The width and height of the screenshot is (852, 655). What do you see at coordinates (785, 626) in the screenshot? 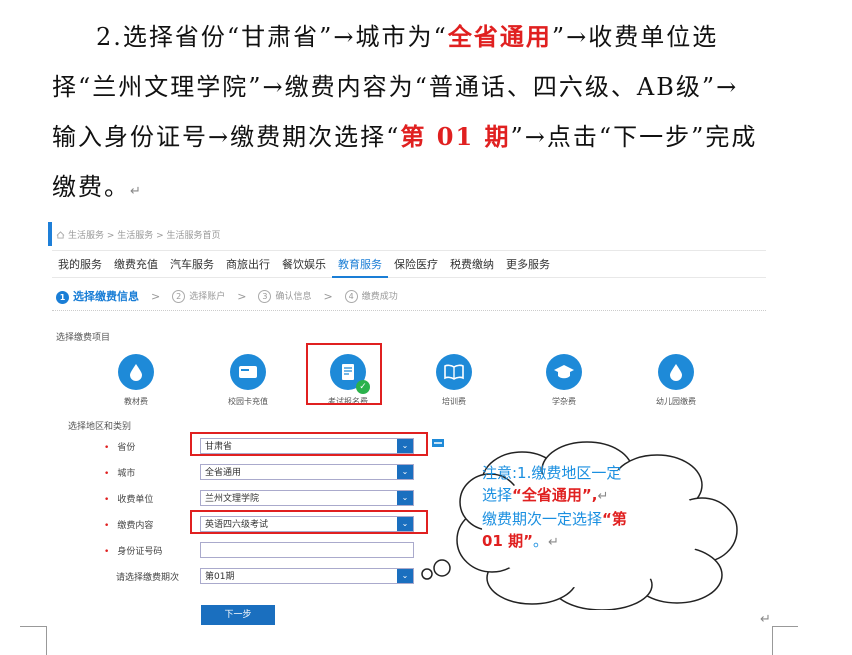
I see `crop-mark-right-h` at bounding box center [785, 626].